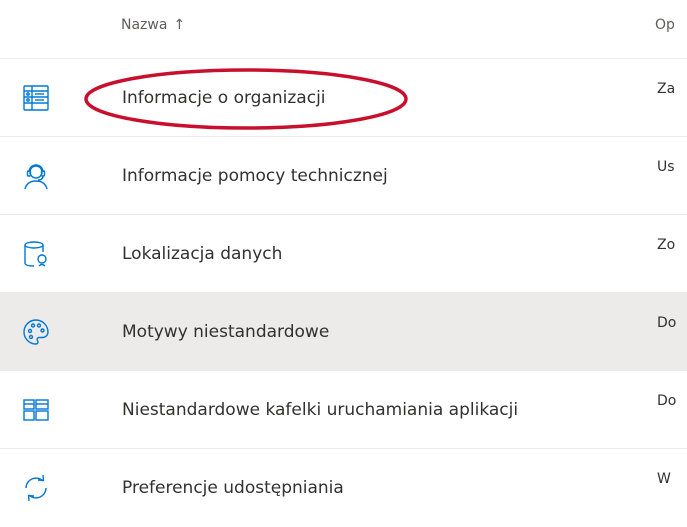 The width and height of the screenshot is (687, 527). I want to click on list-item-label: Informacje o organizacji, so click(224, 98).